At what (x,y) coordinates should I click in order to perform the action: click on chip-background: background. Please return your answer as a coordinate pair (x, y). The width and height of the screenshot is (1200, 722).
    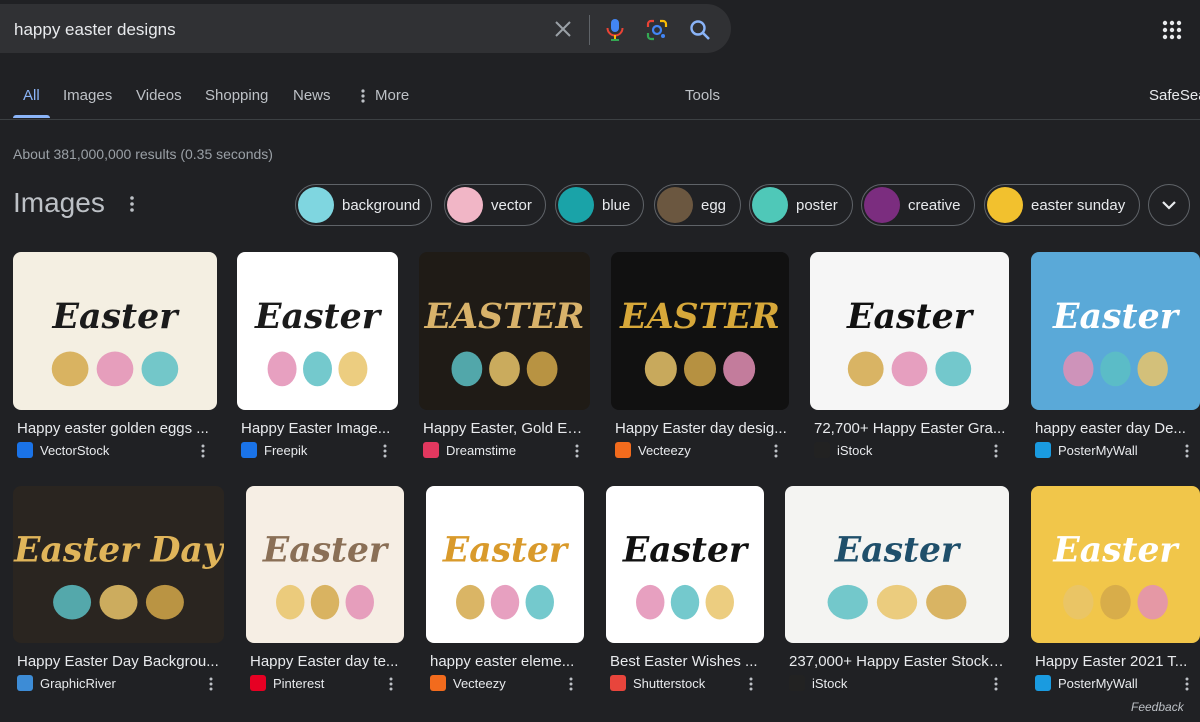
    Looking at the image, I should click on (363, 205).